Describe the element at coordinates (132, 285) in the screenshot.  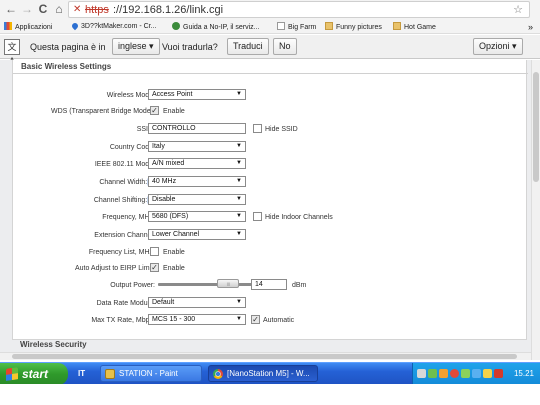
I see `label-output-power: Output Power:` at that location.